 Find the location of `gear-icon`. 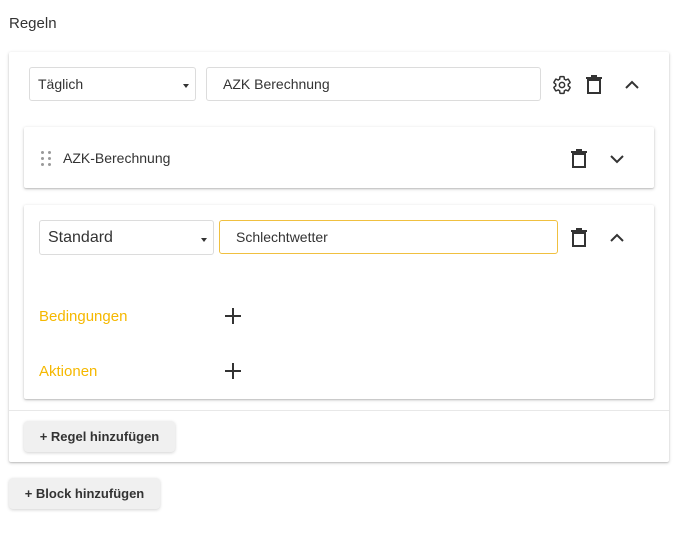

gear-icon is located at coordinates (562, 85).